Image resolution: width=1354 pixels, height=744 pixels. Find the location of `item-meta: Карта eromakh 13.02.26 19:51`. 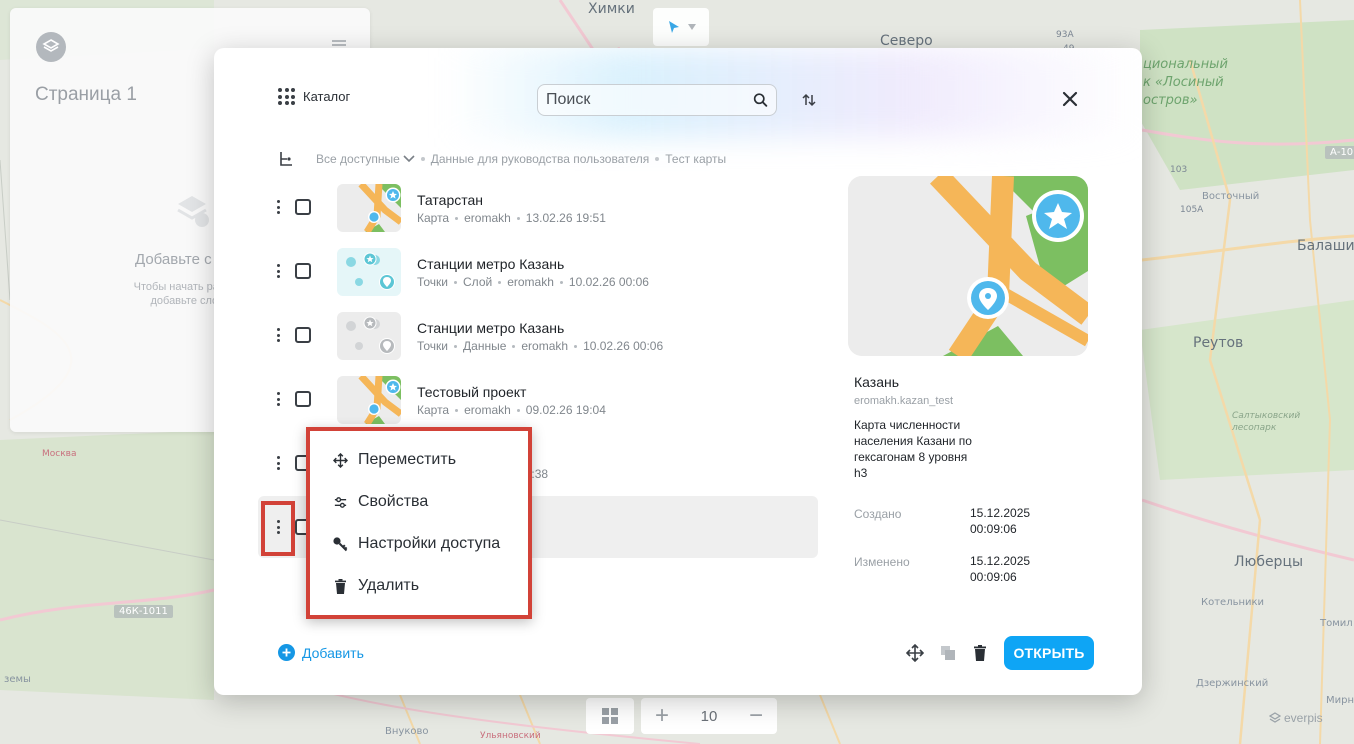

item-meta: Карта eromakh 13.02.26 19:51 is located at coordinates (511, 218).